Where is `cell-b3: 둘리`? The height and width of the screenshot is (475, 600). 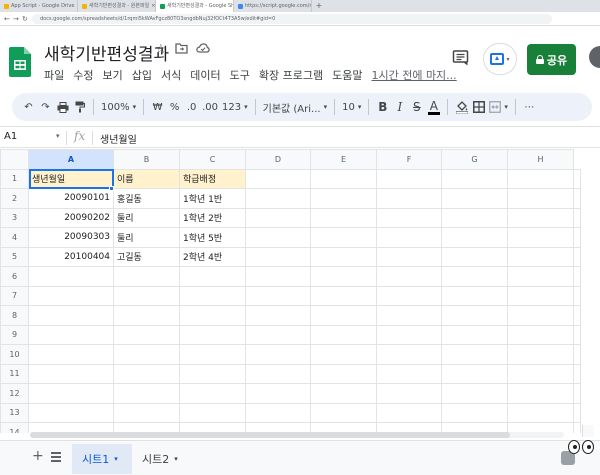
cell-b3: 둘리 is located at coordinates (146, 217).